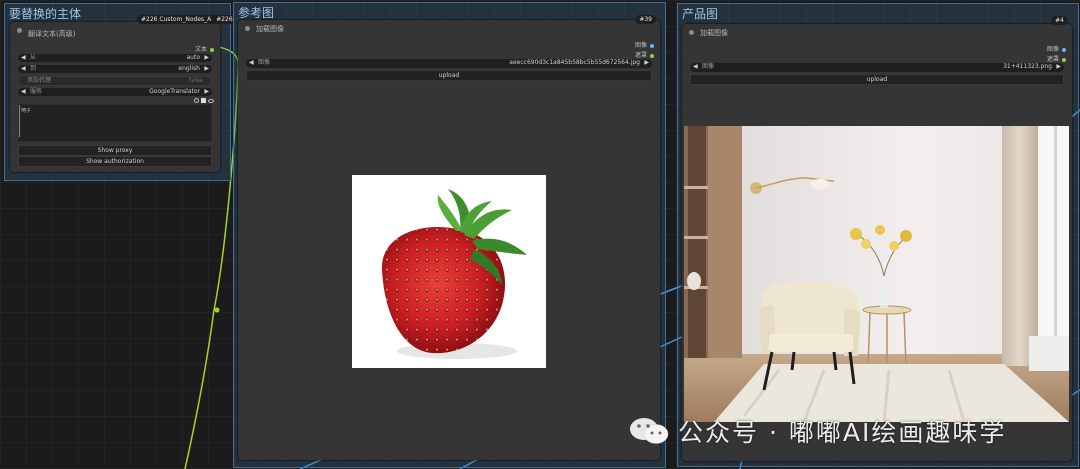 This screenshot has height=469, width=1080. I want to click on output-text: 文本, so click(204, 48).